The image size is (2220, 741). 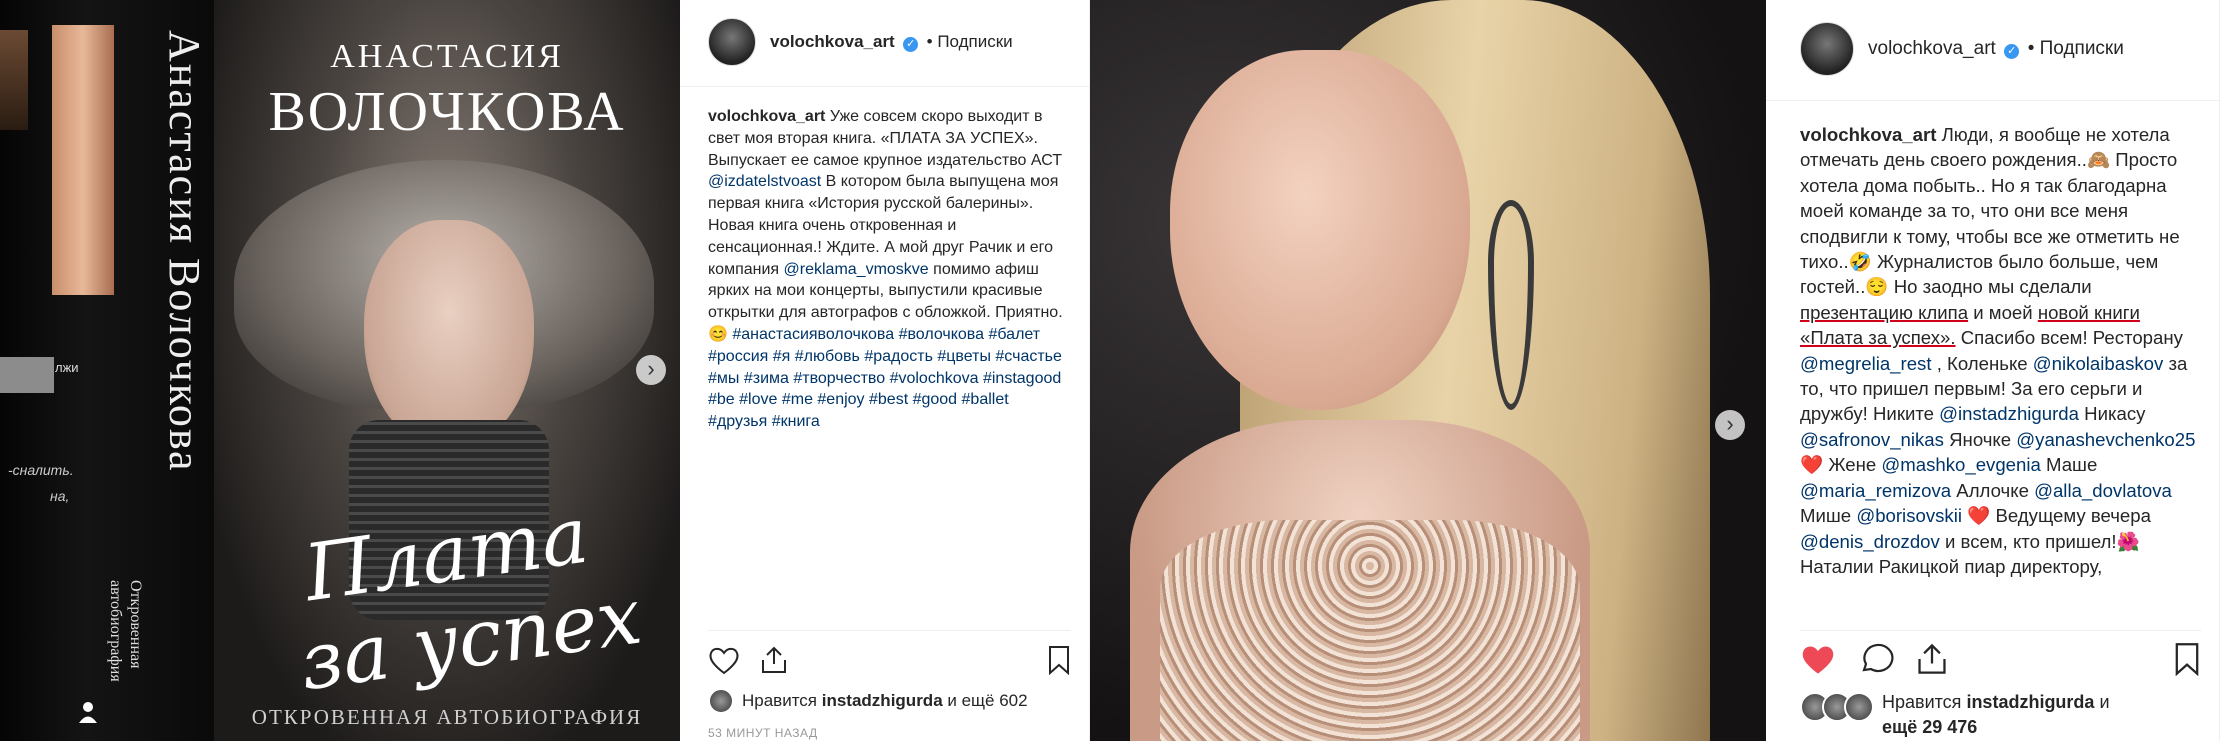 I want to click on mention-link: @alla_dovlatova, so click(x=2103, y=490).